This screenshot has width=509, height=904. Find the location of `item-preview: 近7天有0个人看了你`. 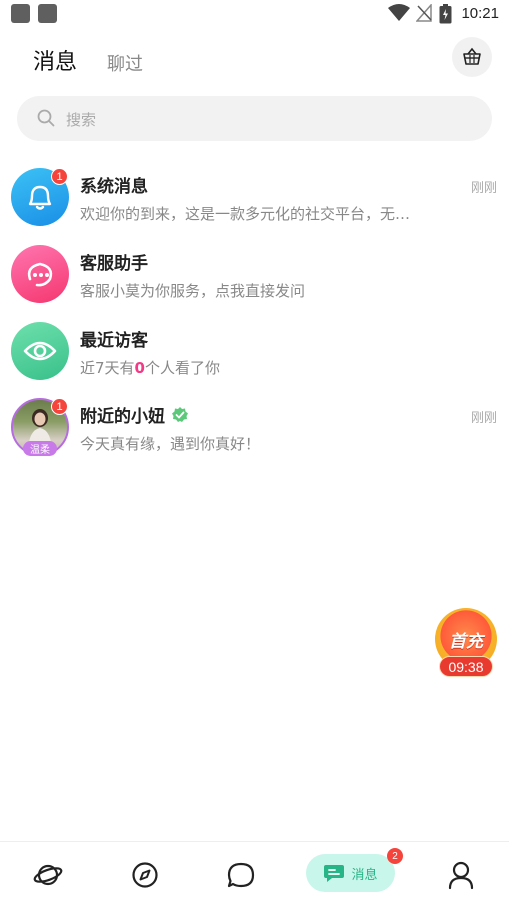

item-preview: 近7天有0个人看了你 is located at coordinates (252, 367).